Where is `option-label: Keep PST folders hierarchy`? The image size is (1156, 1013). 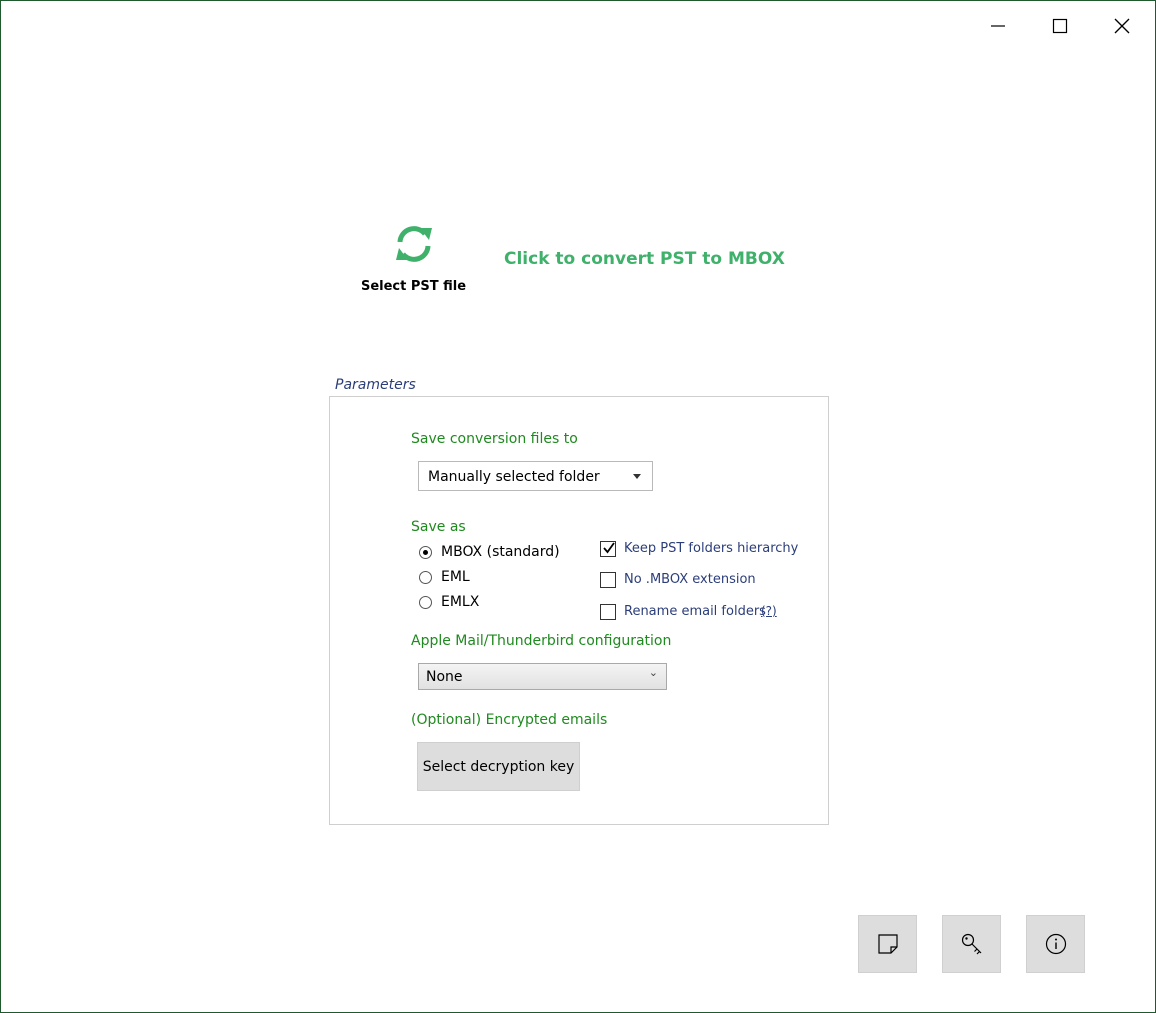 option-label: Keep PST folders hierarchy is located at coordinates (711, 548).